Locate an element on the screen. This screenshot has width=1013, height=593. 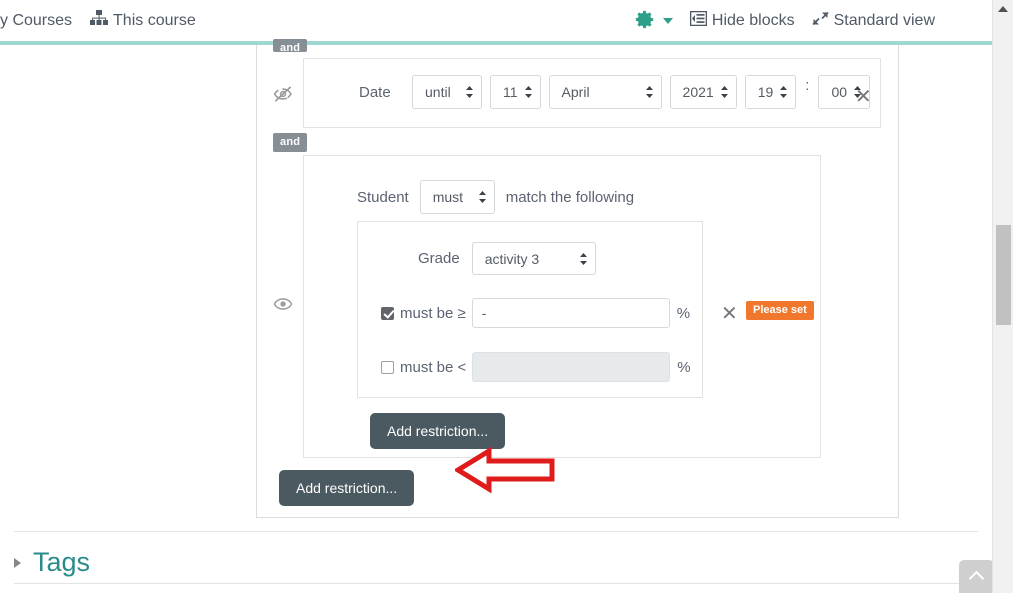
date-direction-value: until is located at coordinates (438, 92).